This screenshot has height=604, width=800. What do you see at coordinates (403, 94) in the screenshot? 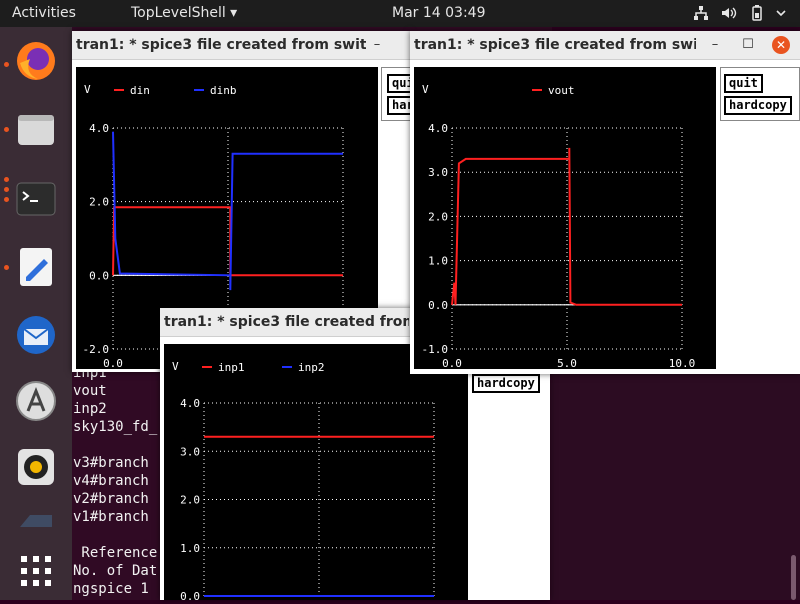
I see `plot-button-panel: quit hard` at bounding box center [403, 94].